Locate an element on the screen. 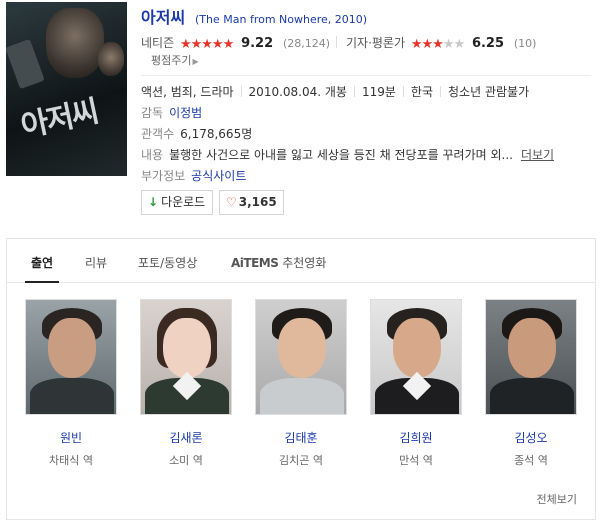 The height and width of the screenshot is (530, 604). cast-name: 김태훈 is located at coordinates (301, 437).